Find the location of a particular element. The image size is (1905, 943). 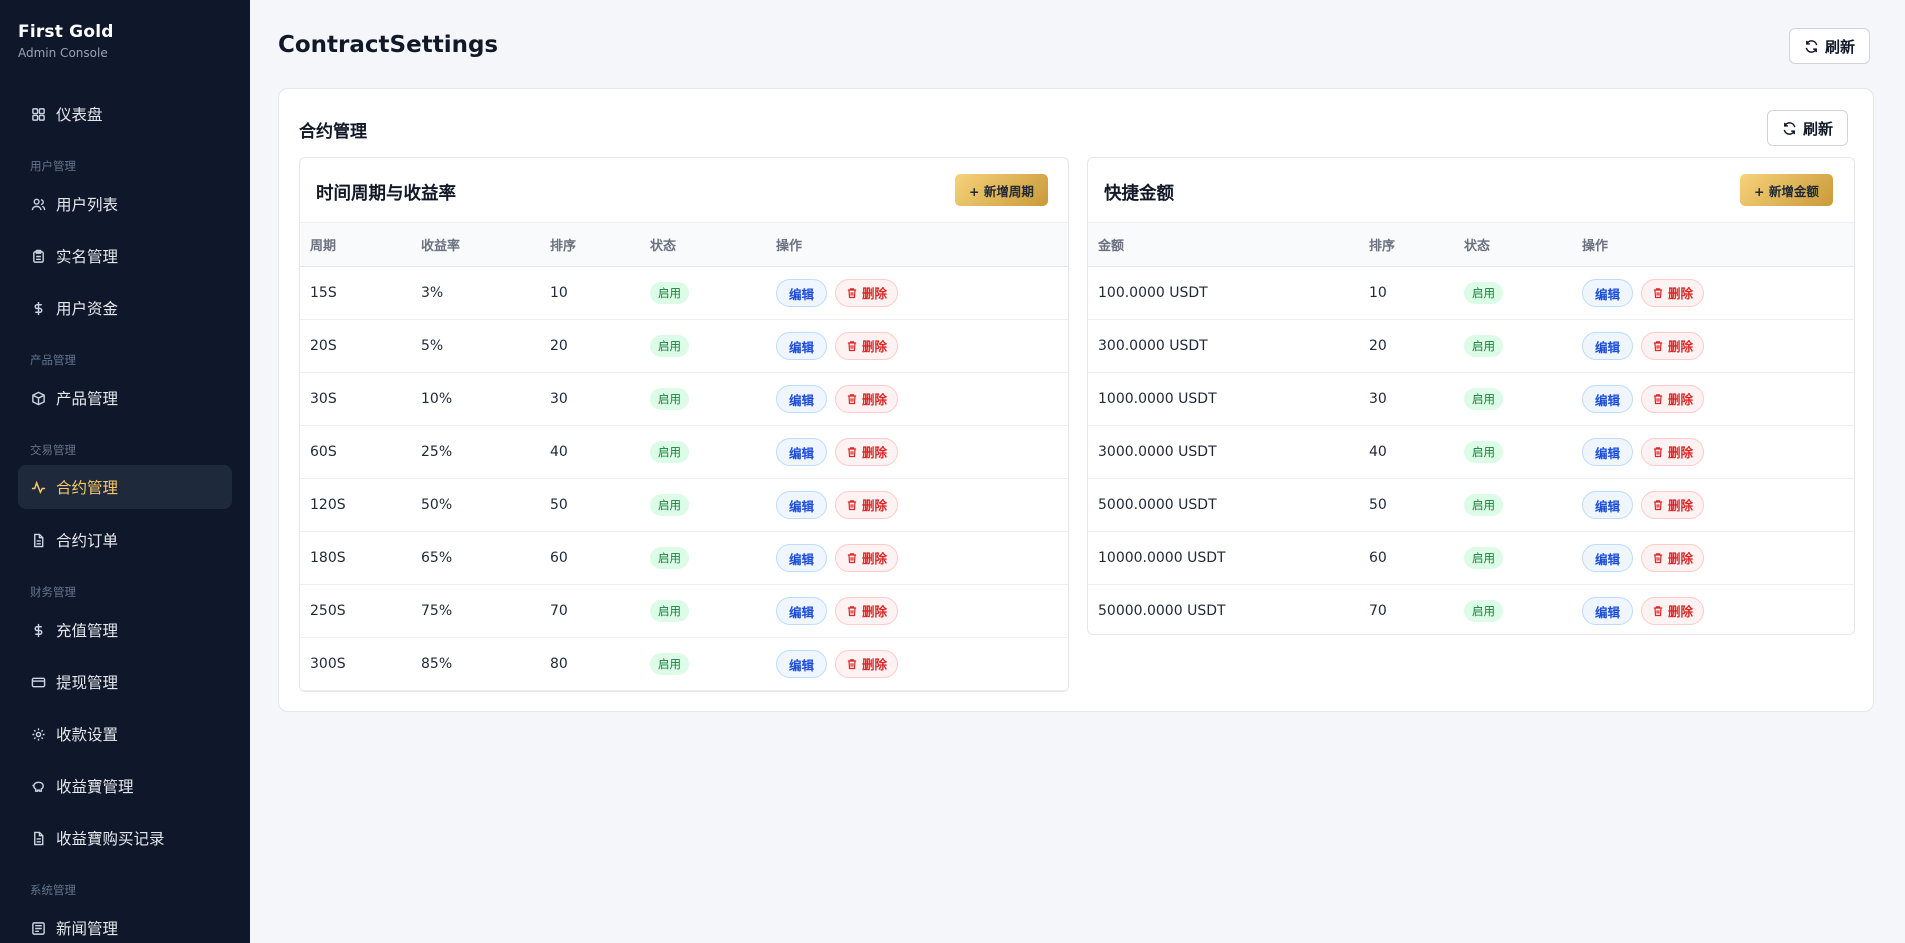

sort-cell: 80 is located at coordinates (559, 664).